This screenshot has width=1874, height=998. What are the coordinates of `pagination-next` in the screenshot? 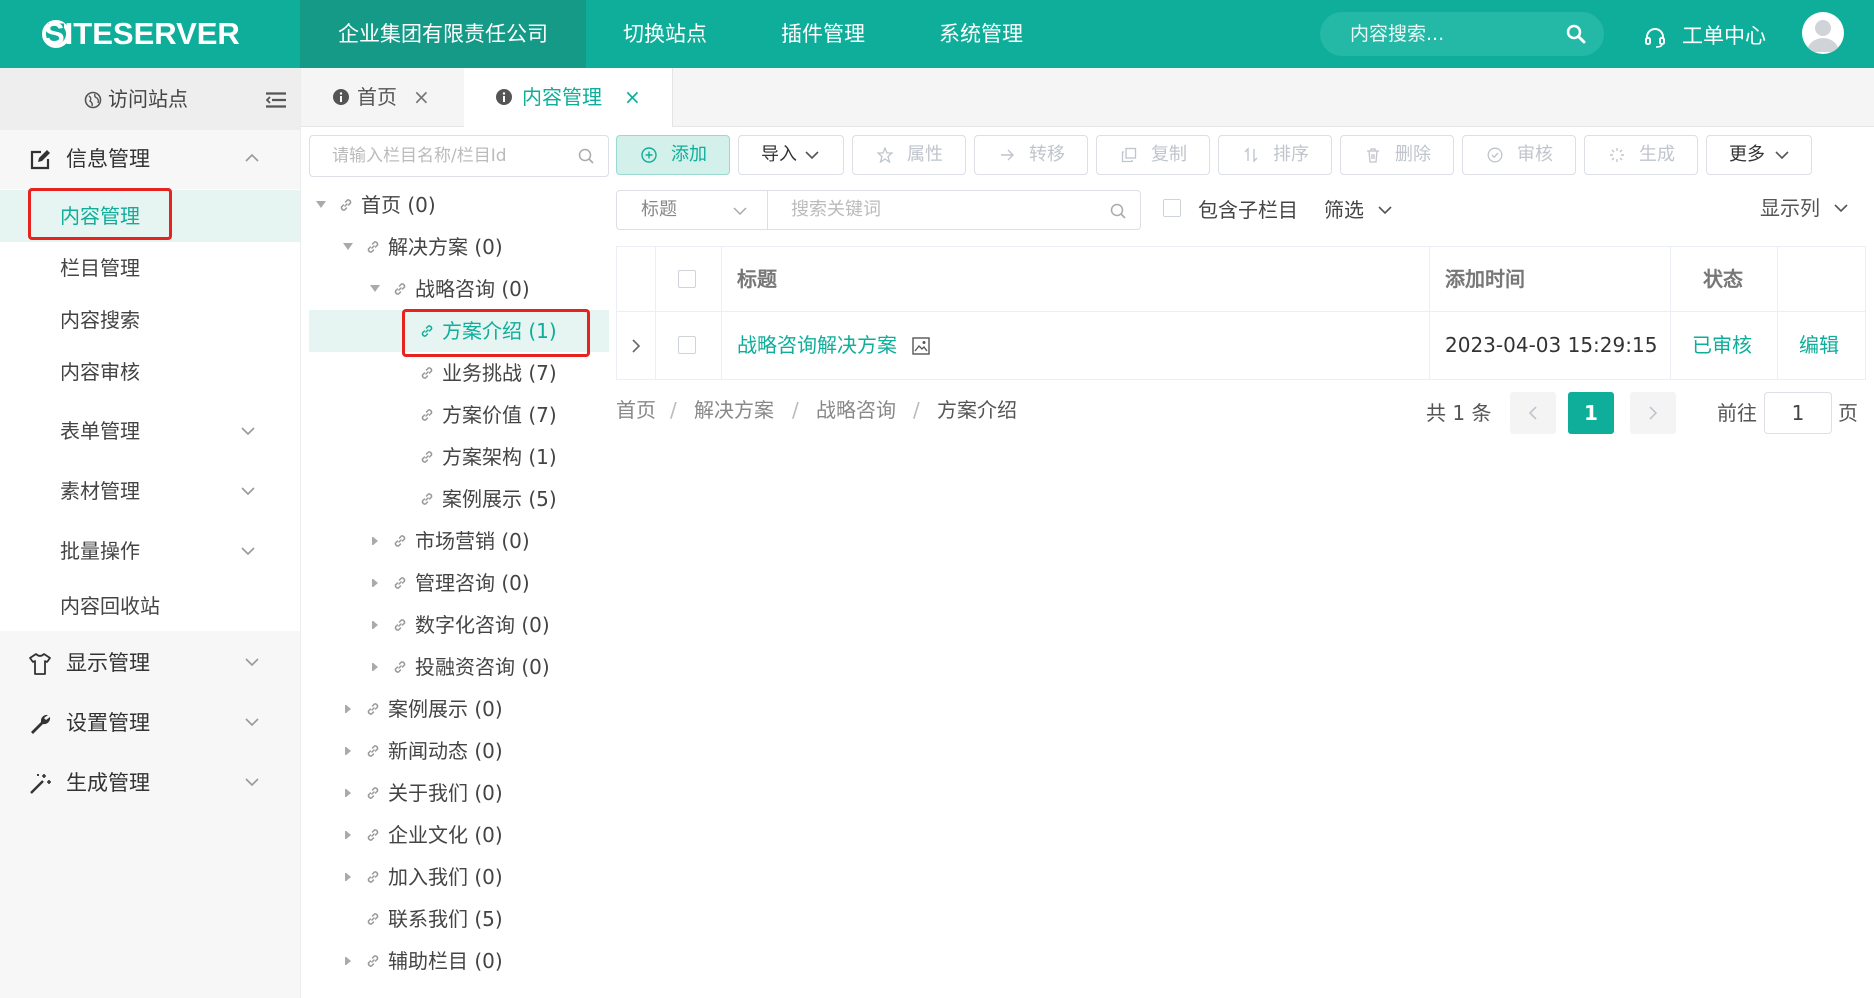 It's located at (1653, 413).